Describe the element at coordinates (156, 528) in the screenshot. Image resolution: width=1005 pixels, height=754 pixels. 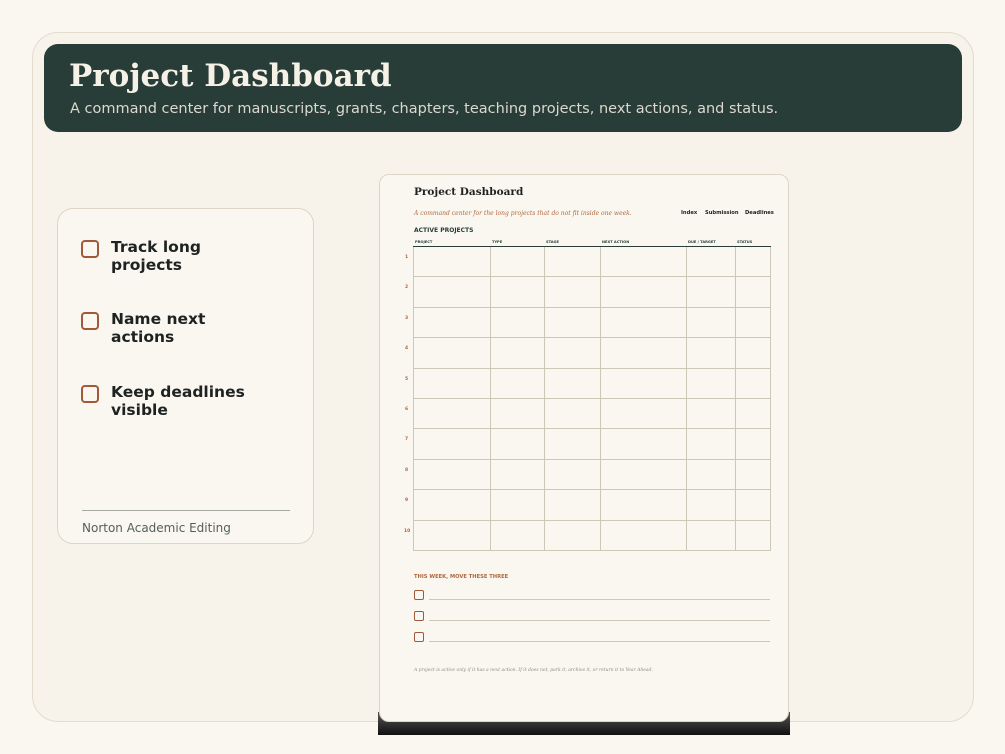
I see `brand-name: Norton Academic Editing` at that location.